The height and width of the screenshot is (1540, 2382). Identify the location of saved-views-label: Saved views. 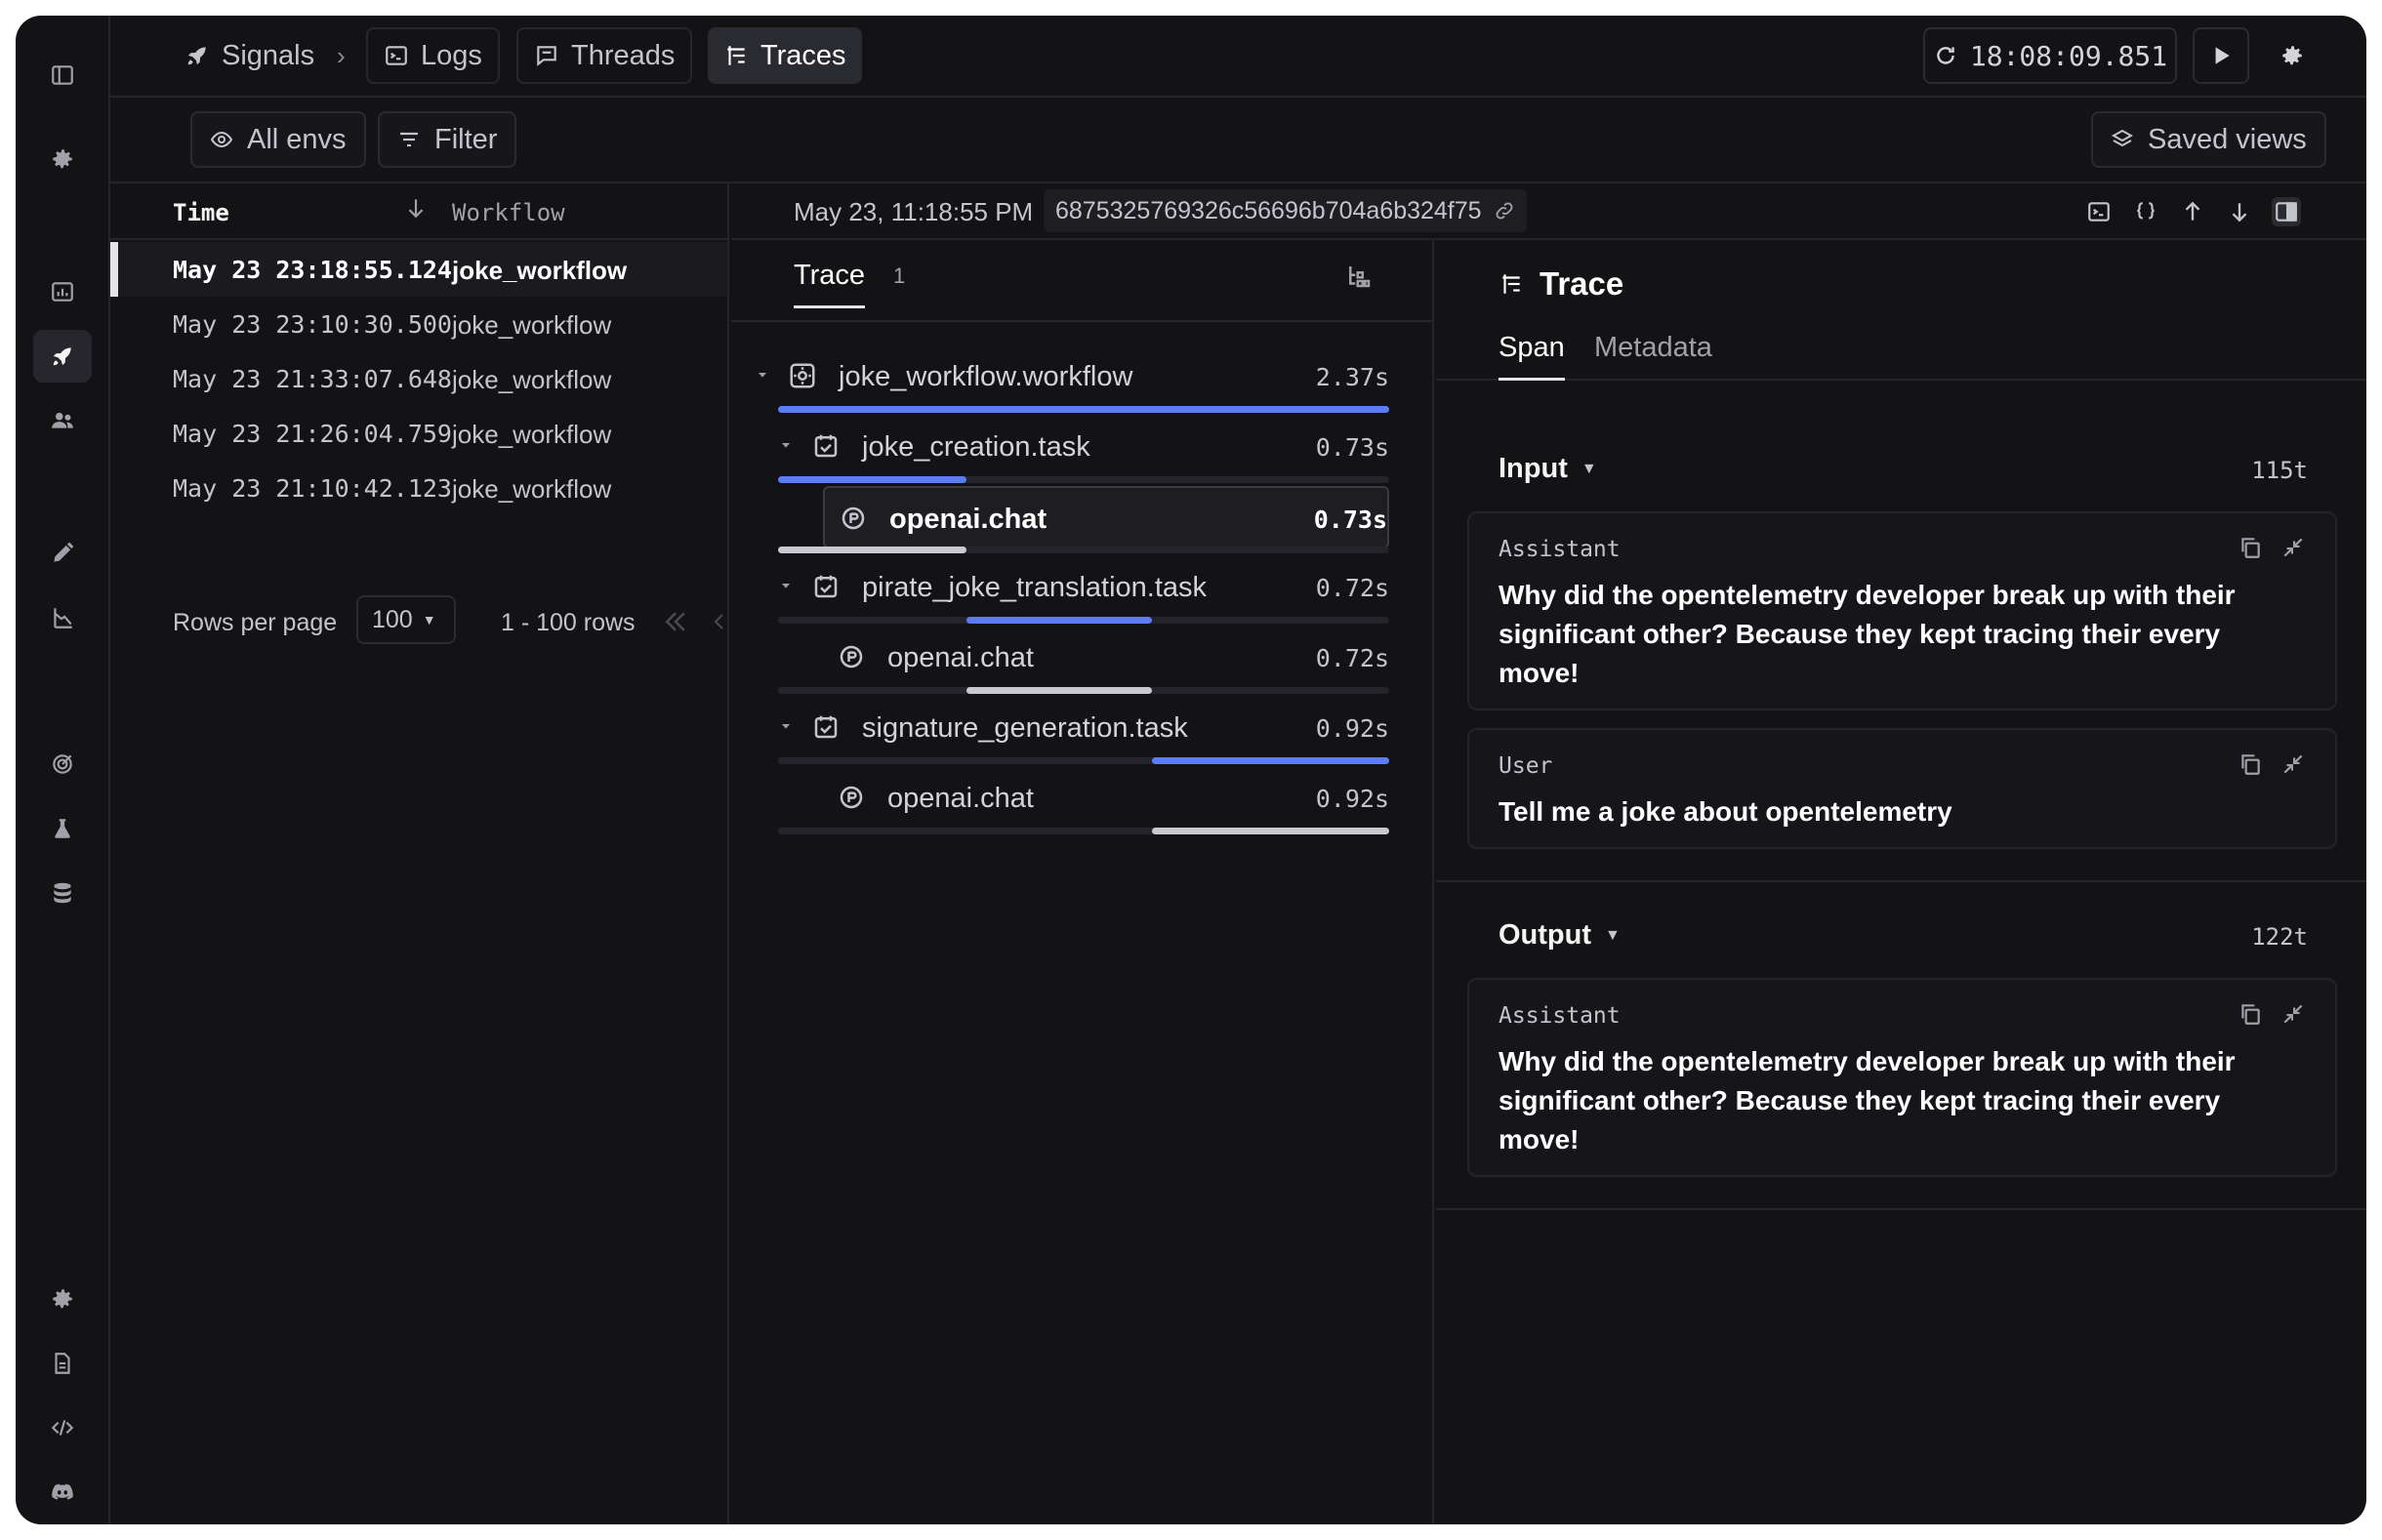
(2227, 139).